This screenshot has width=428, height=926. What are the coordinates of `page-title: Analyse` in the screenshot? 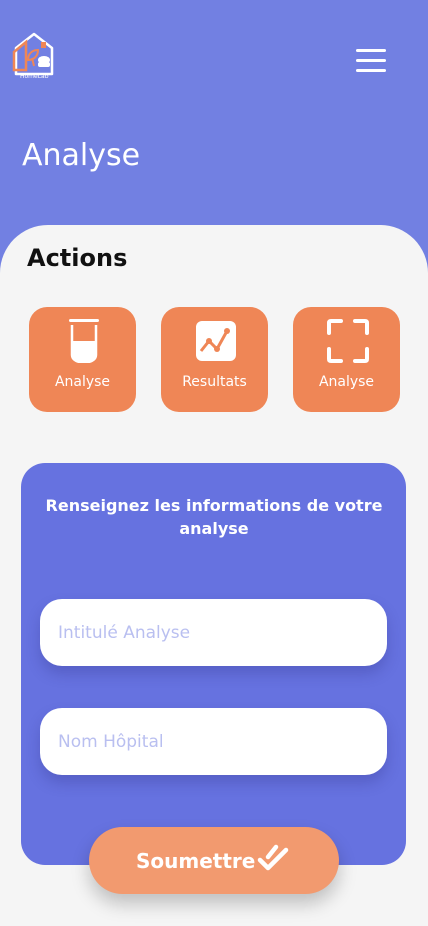 It's located at (81, 155).